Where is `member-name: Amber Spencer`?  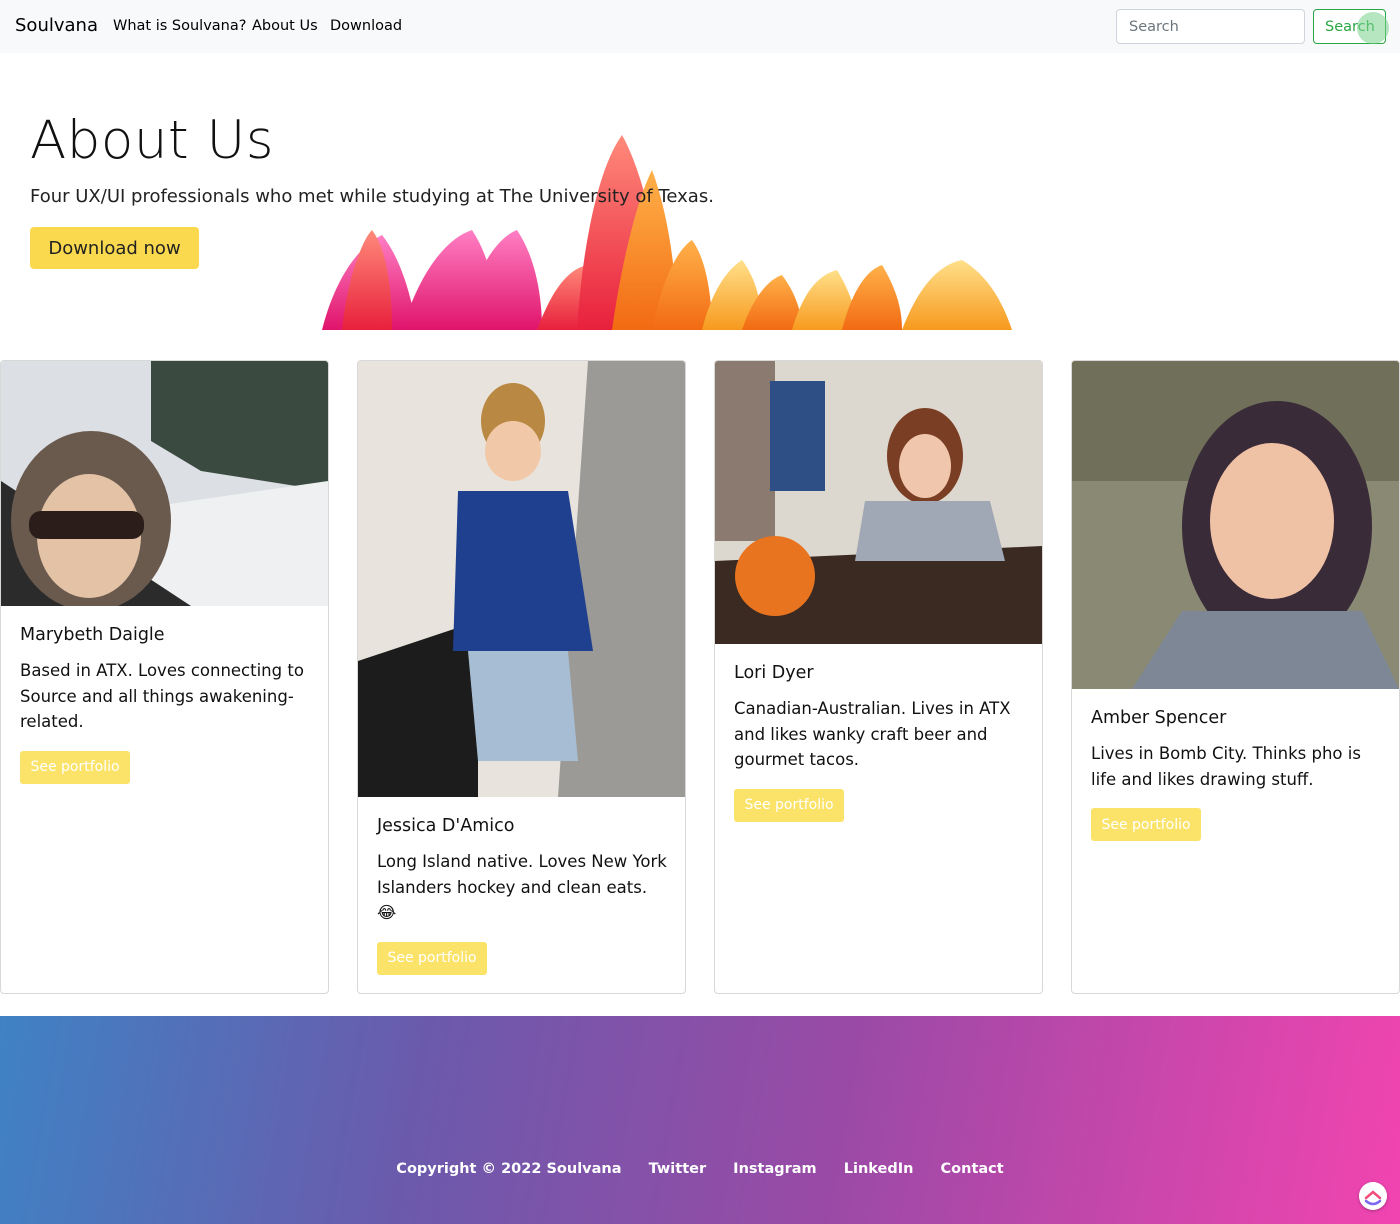 member-name: Amber Spencer is located at coordinates (1159, 718).